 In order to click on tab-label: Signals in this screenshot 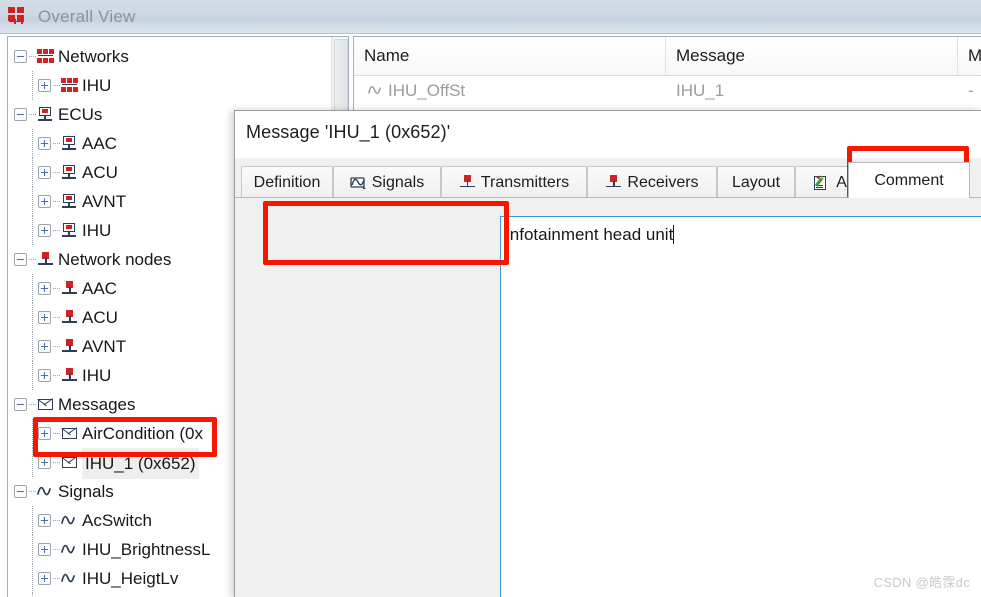, I will do `click(398, 182)`.